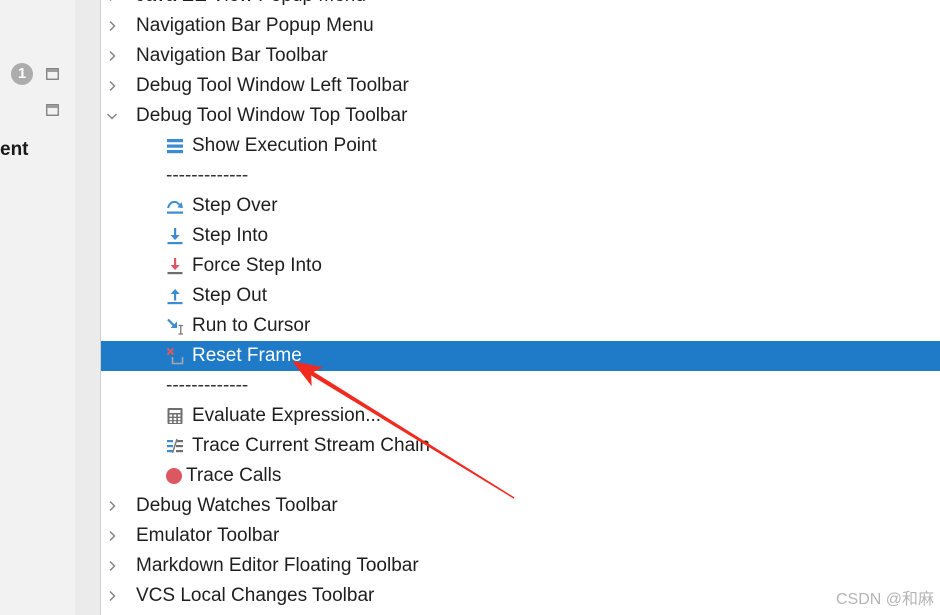 The width and height of the screenshot is (940, 615). What do you see at coordinates (112, 116) in the screenshot?
I see `chevron-down-icon` at bounding box center [112, 116].